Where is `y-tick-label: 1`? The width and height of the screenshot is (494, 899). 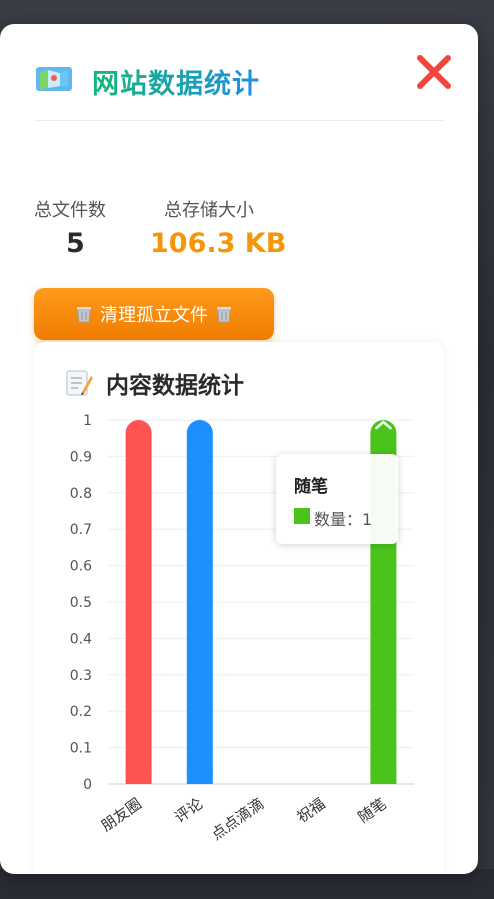 y-tick-label: 1 is located at coordinates (87, 421).